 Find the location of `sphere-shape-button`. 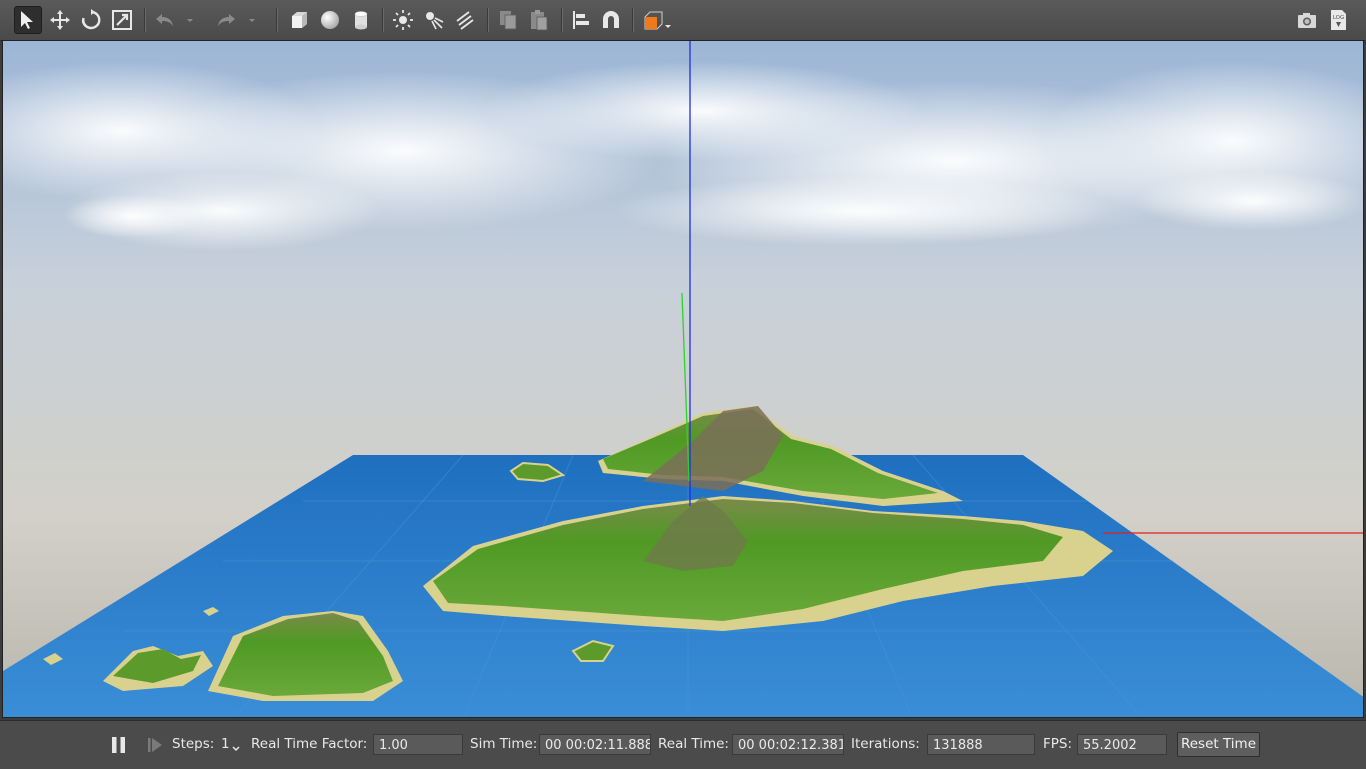

sphere-shape-button is located at coordinates (330, 20).